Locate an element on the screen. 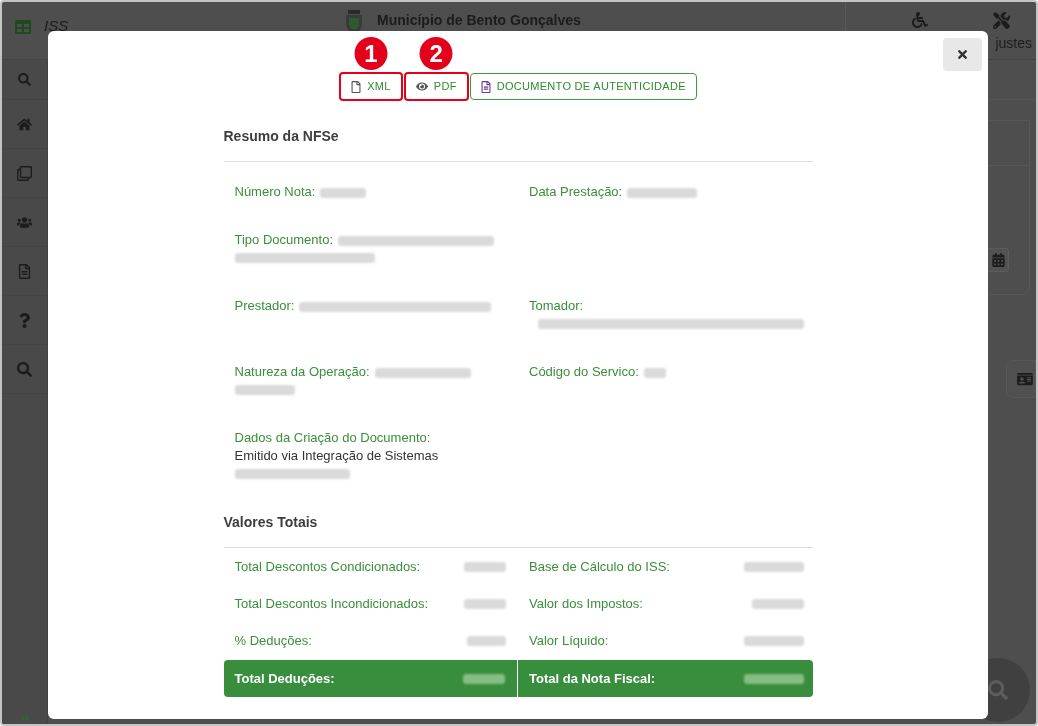 This screenshot has width=1038, height=726. copy-icon is located at coordinates (24, 173).